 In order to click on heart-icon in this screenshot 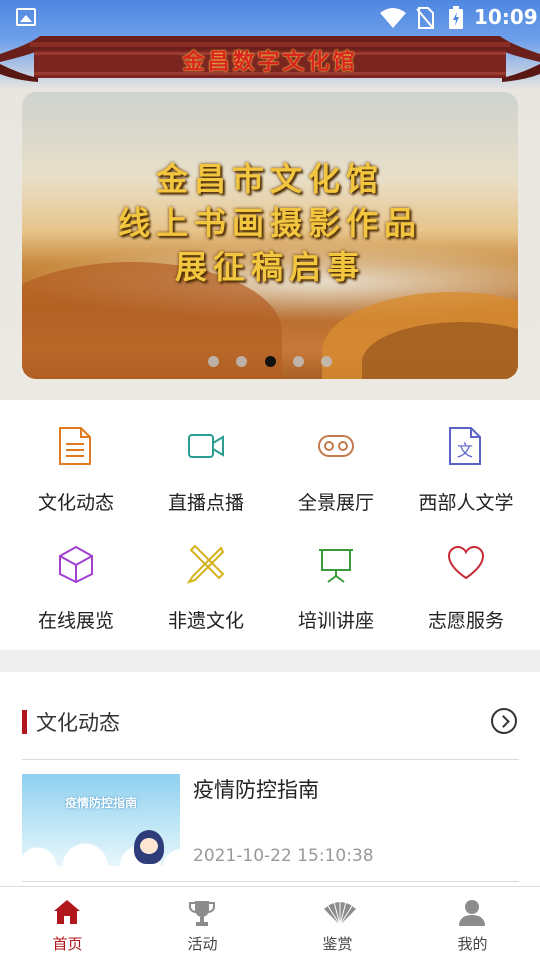, I will do `click(466, 562)`.